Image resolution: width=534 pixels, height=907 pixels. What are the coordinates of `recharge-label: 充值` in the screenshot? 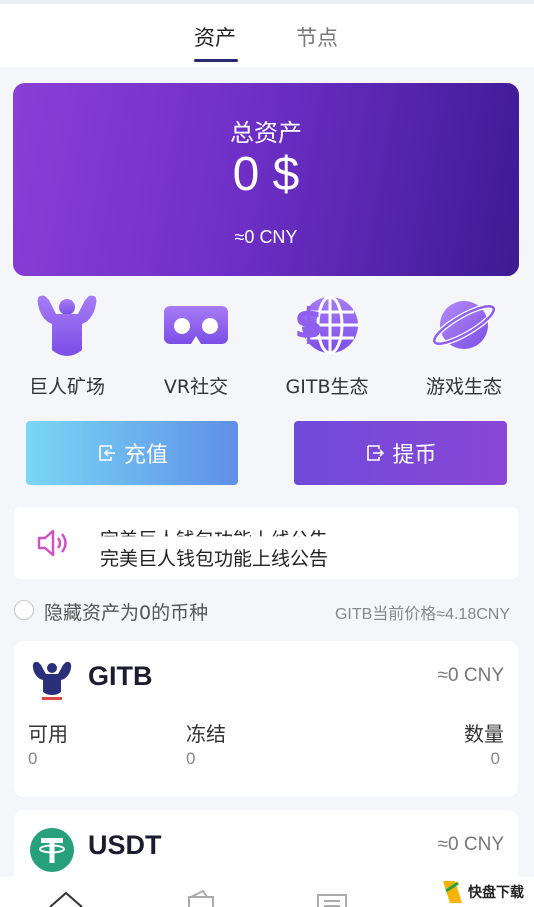 It's located at (145, 455).